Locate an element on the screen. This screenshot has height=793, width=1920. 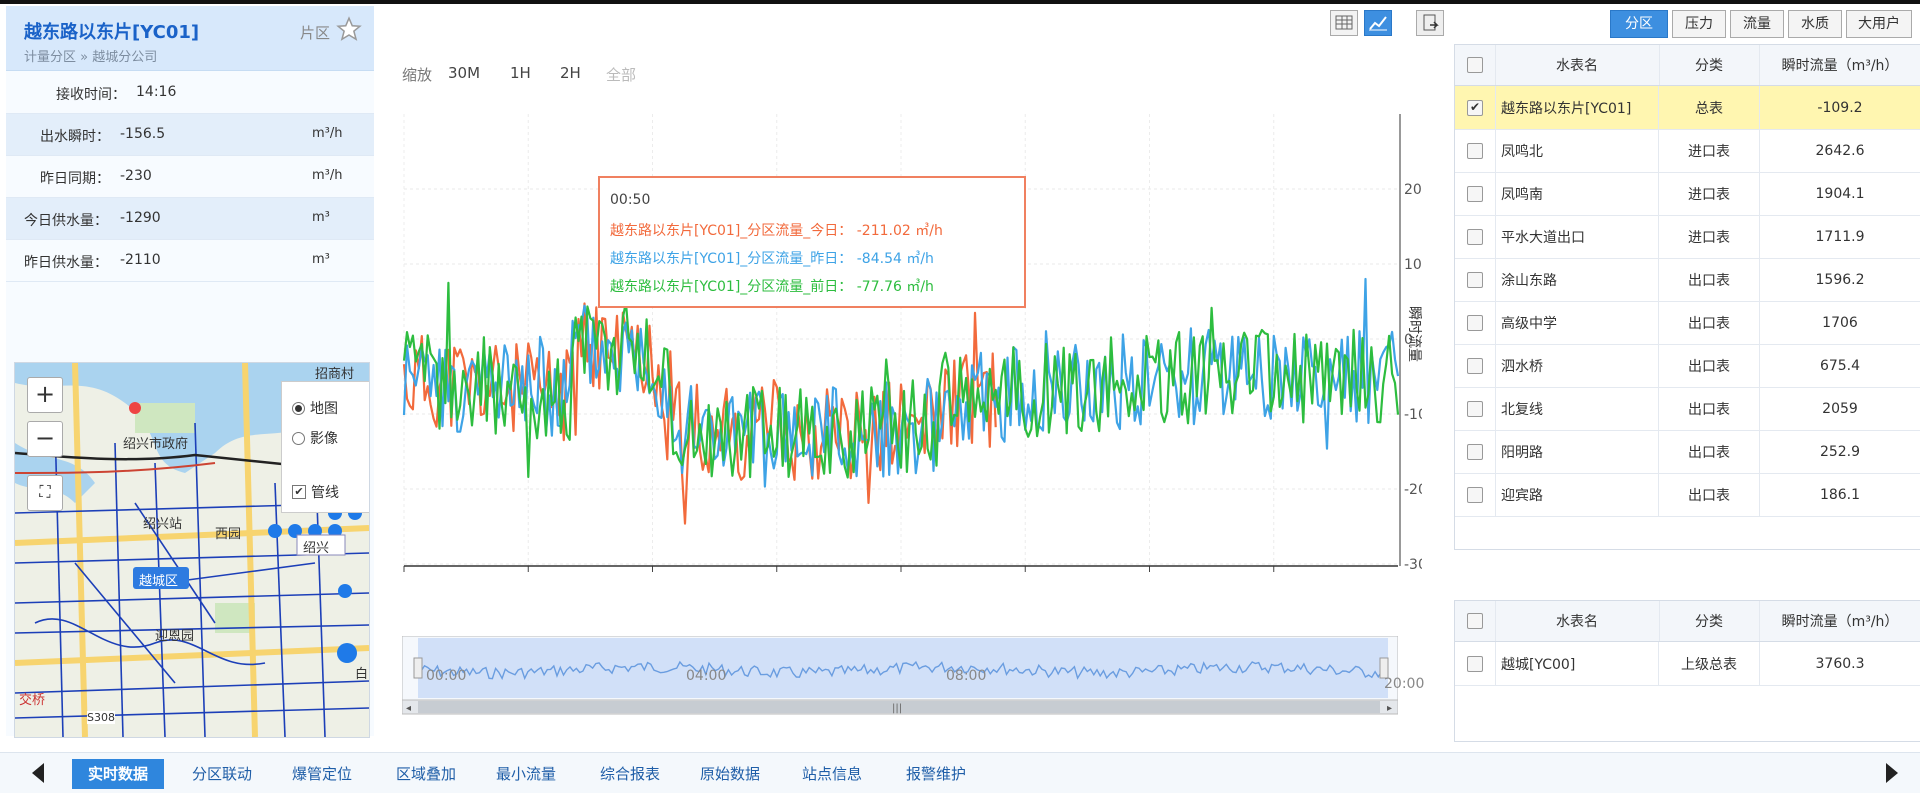
zoom-label: 缩放 is located at coordinates (417, 75).